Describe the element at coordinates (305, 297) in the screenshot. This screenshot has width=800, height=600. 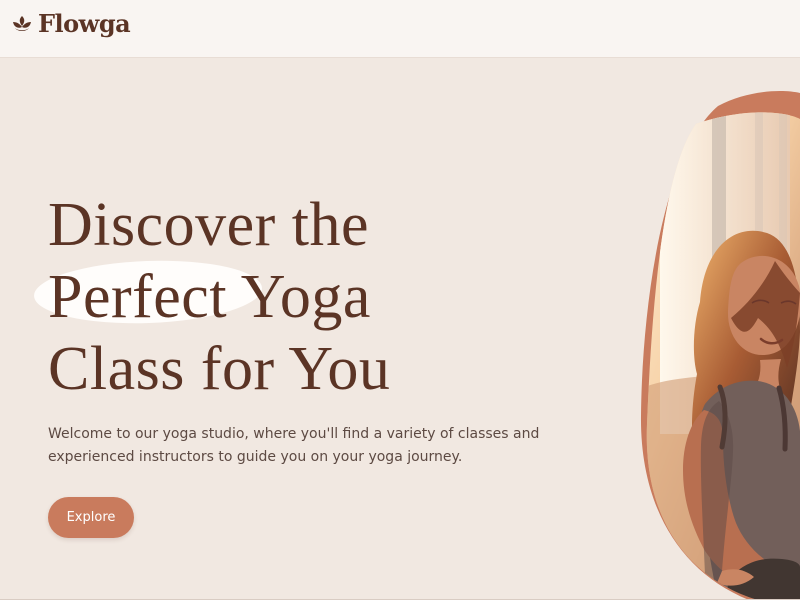
I see `headline-text-2: Yoga` at that location.